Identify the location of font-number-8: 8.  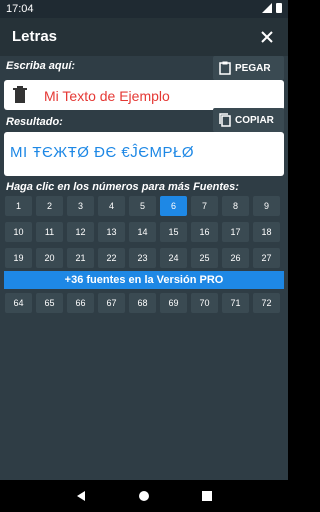
(235, 206).